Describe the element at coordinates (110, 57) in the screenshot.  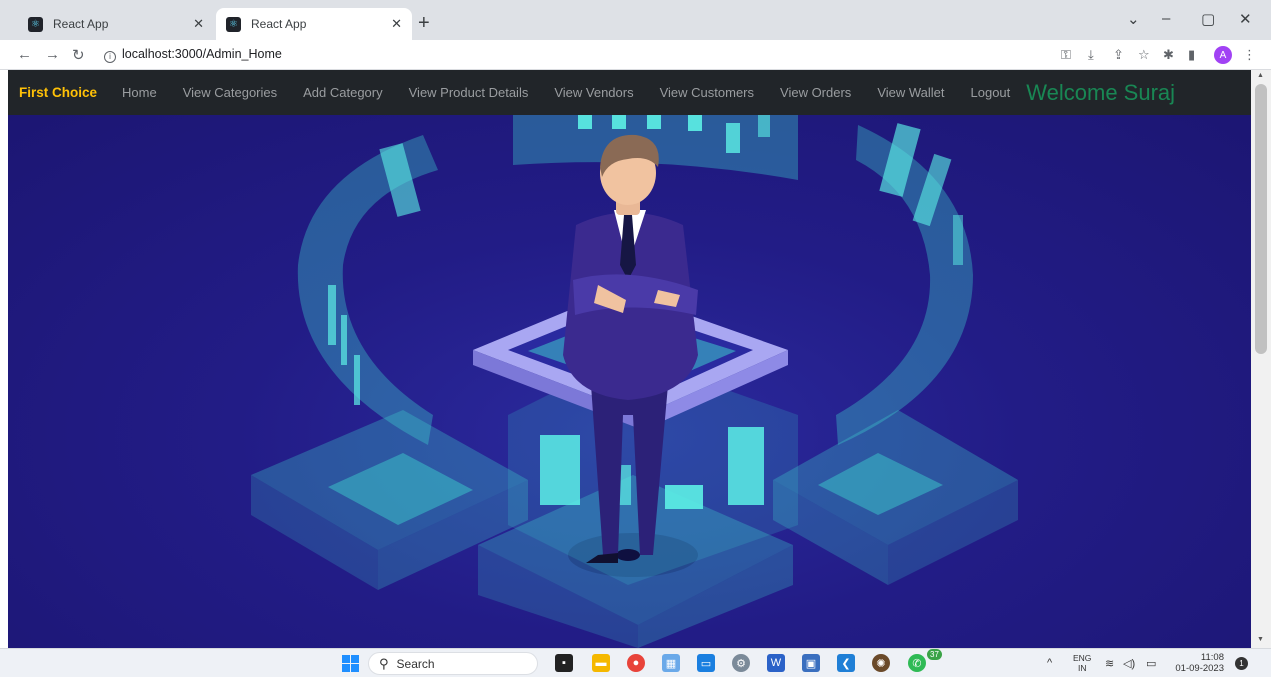
I see `info-icon: i` at that location.